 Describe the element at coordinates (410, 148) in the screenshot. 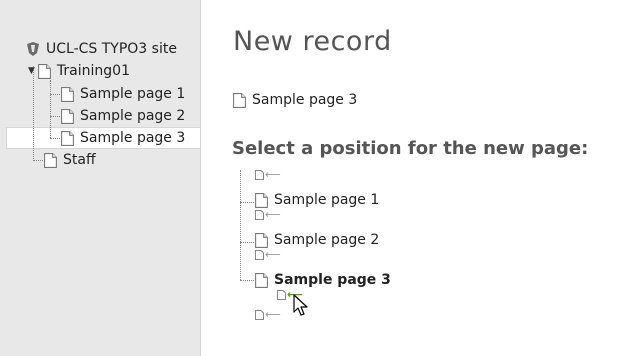

I see `position-heading: Select a position for the new page:` at that location.